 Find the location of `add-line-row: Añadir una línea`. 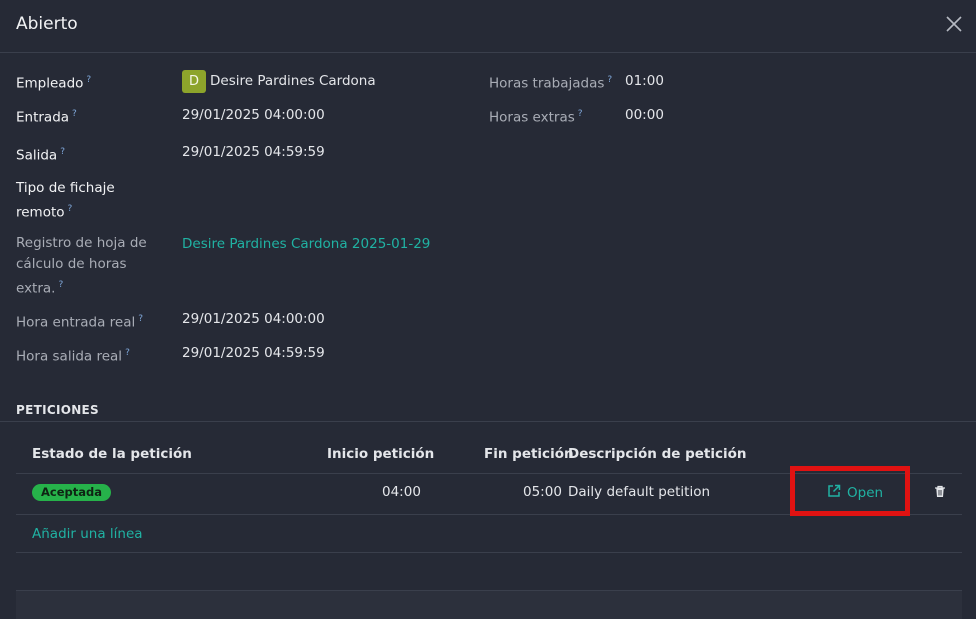

add-line-row: Añadir una línea is located at coordinates (489, 534).